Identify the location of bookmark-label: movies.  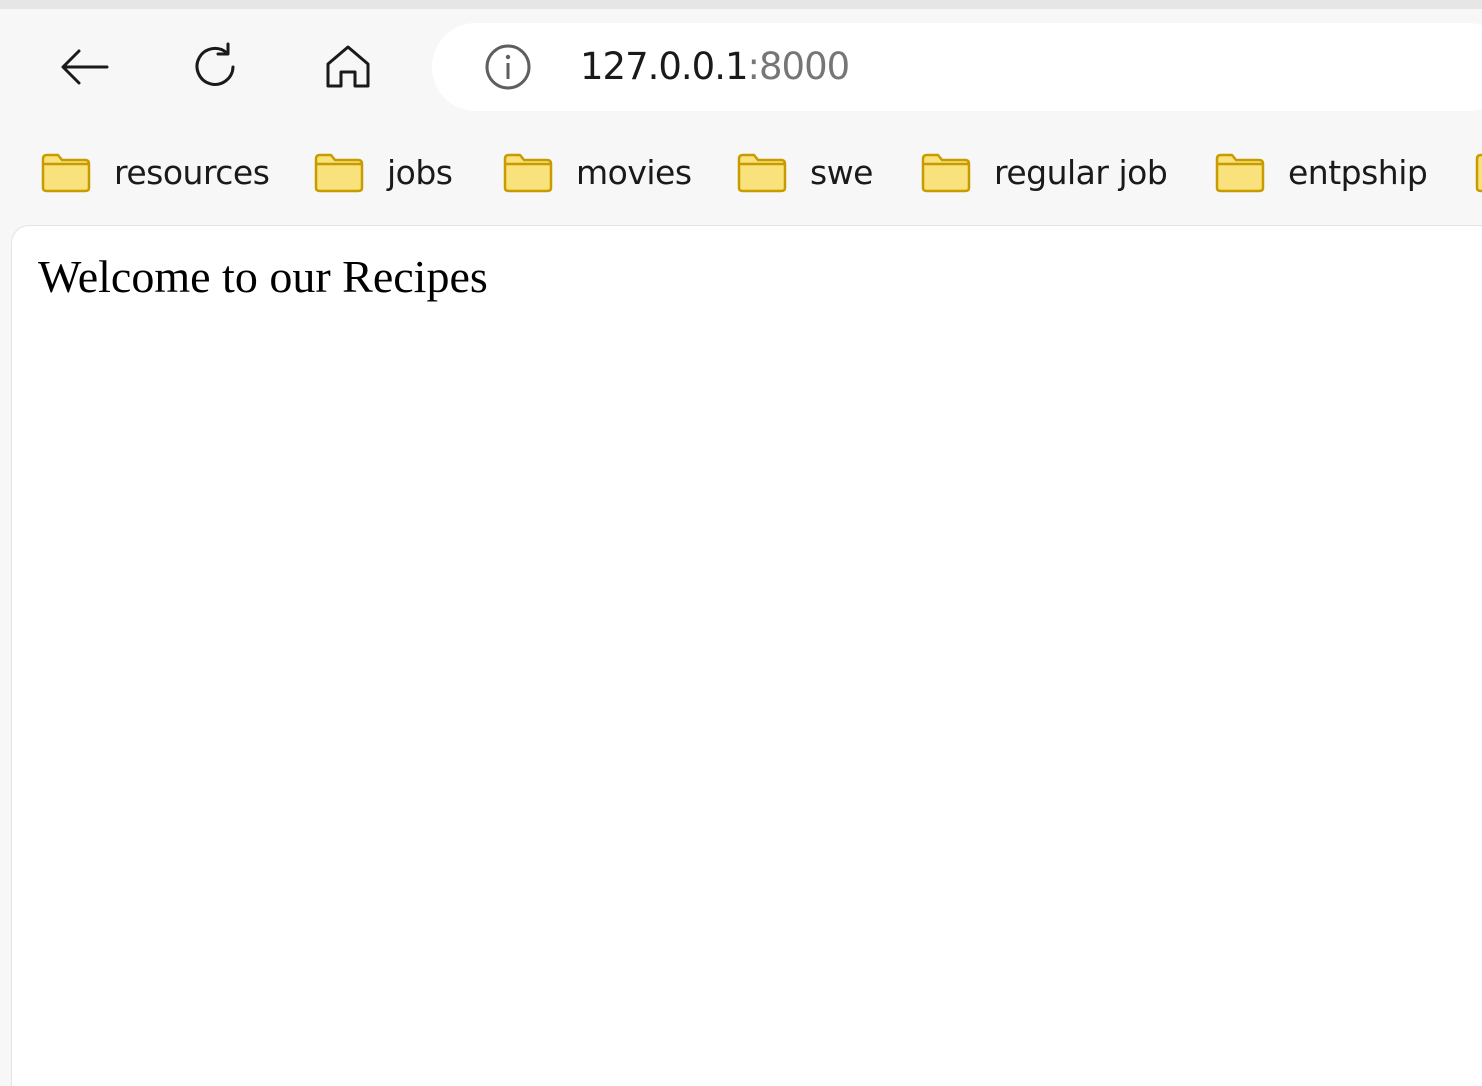
(634, 172).